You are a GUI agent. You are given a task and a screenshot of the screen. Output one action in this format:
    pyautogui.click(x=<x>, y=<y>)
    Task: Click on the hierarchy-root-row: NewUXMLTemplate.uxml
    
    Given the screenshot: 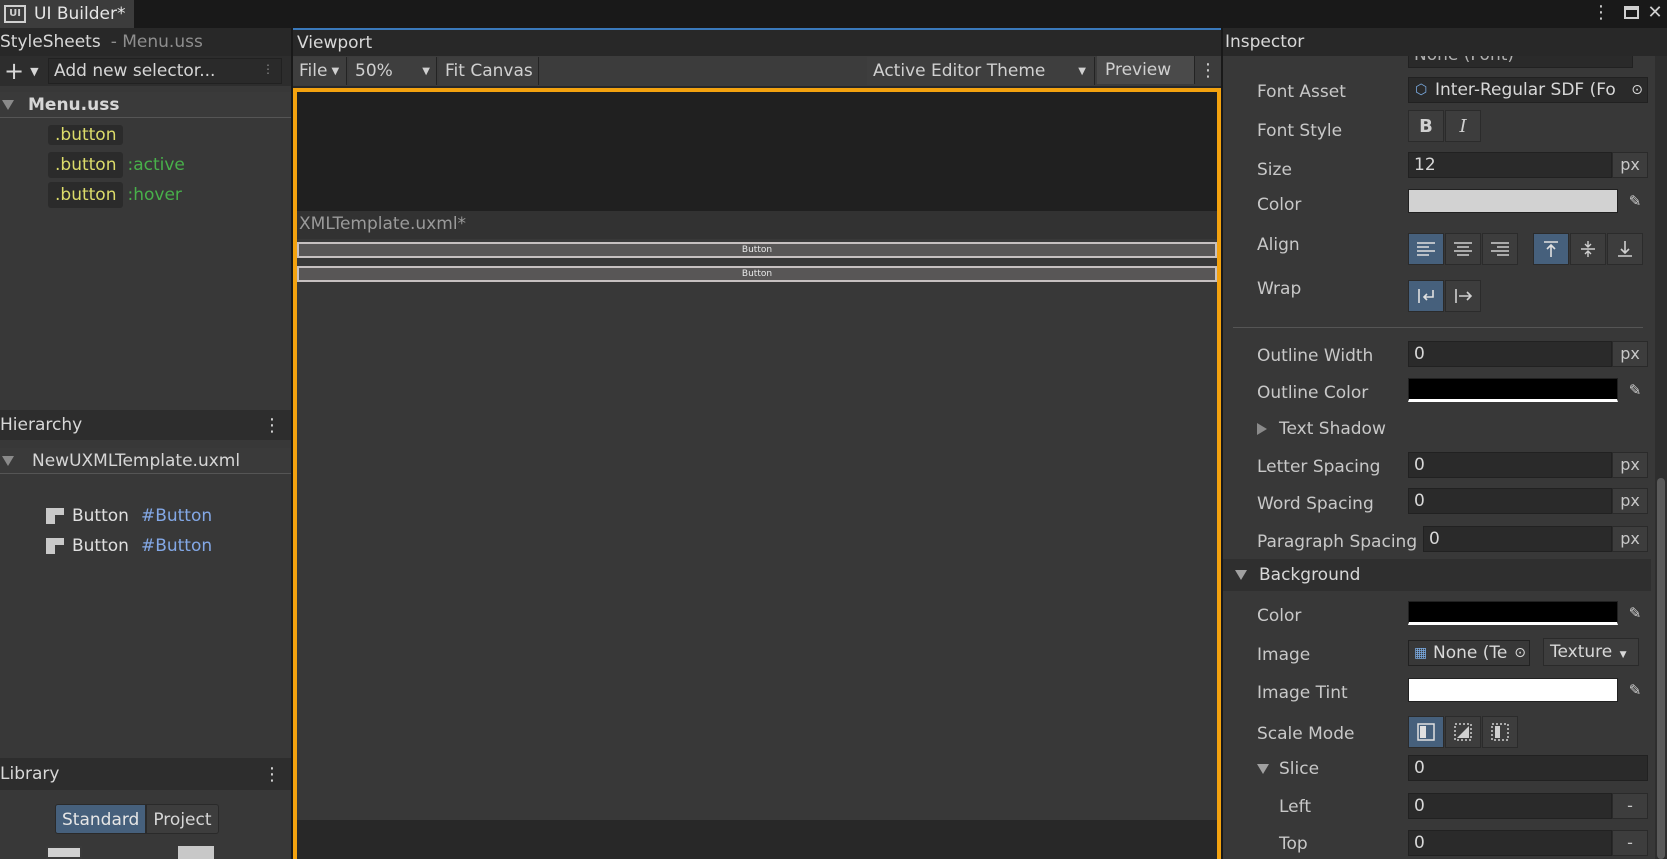 What is the action you would take?
    pyautogui.click(x=145, y=461)
    